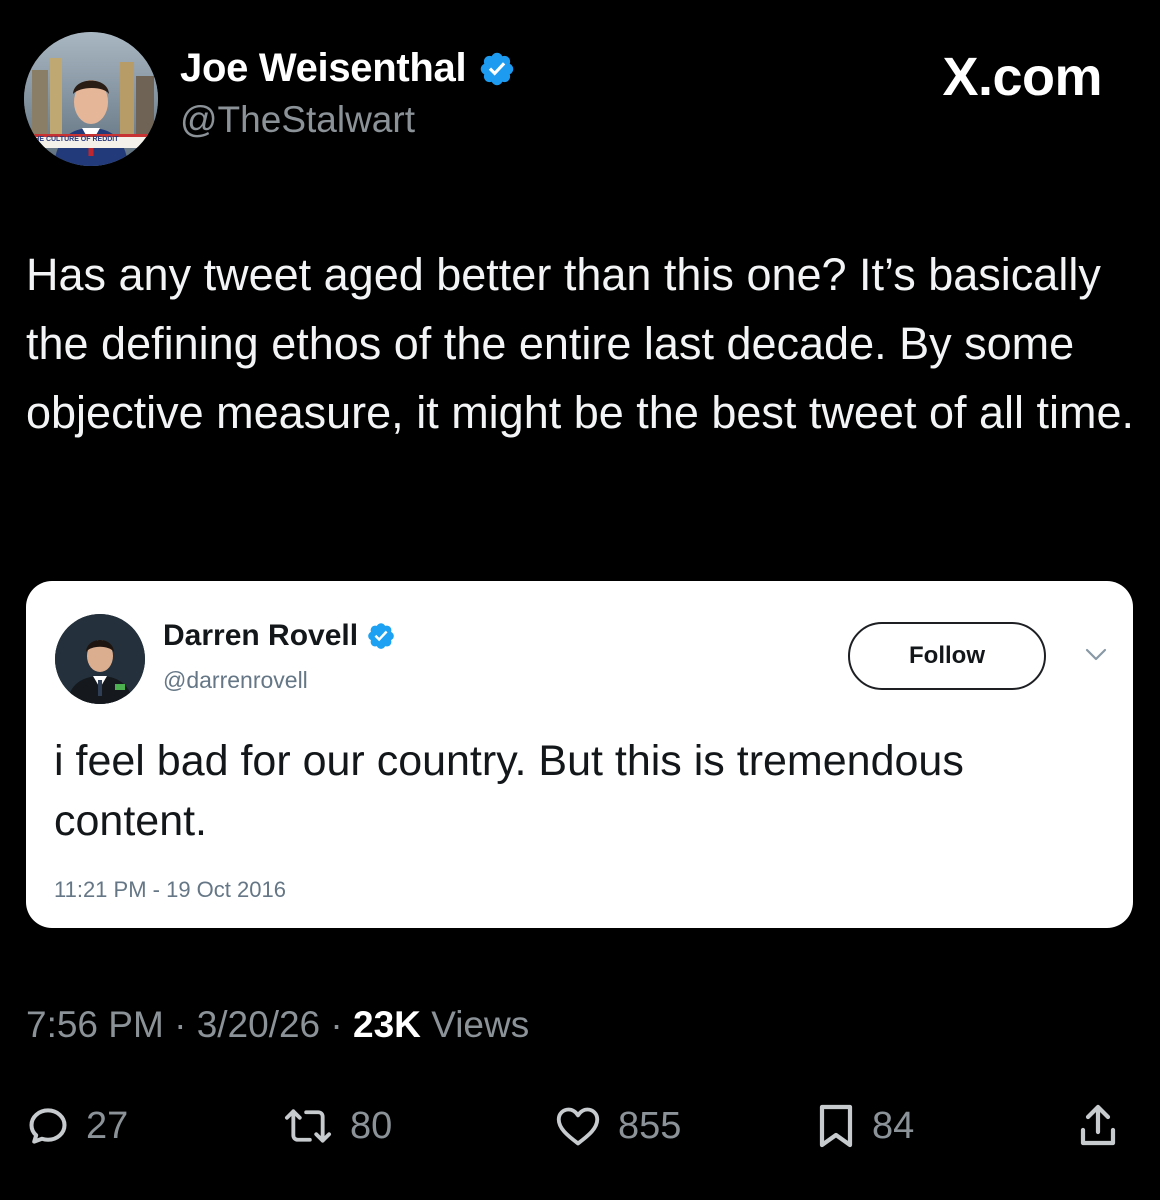 The width and height of the screenshot is (1160, 1200). I want to click on like-button: 855, so click(617, 1126).